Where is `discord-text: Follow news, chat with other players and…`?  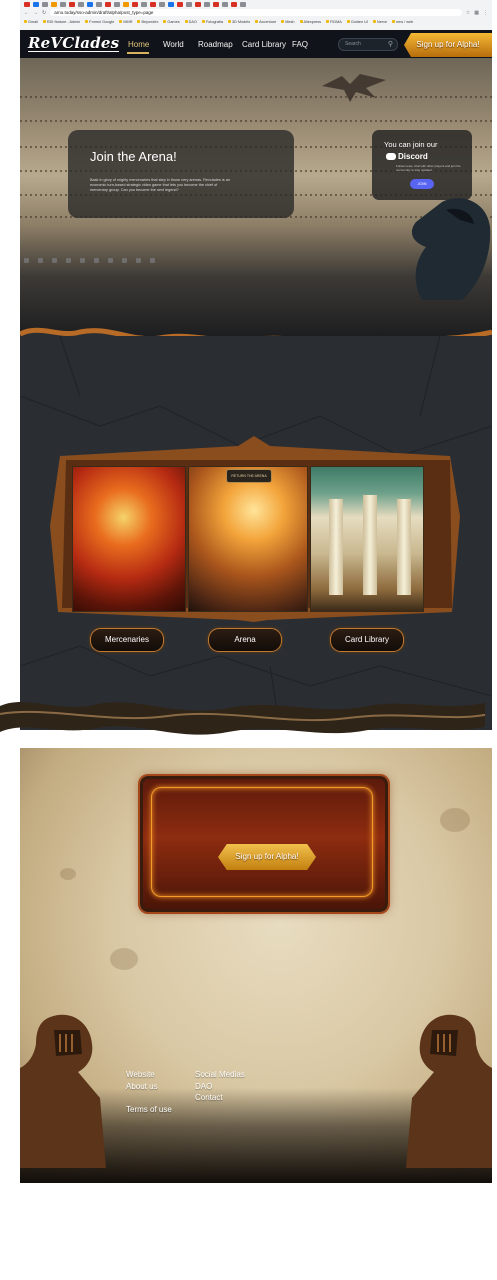 discord-text: Follow news, chat with other players and… is located at coordinates (428, 168).